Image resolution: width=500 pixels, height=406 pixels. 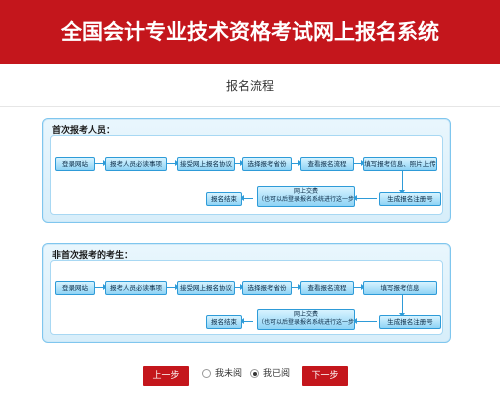 I want to click on app-title: 全国会计专业技术资格考试网上报名系统, so click(x=250, y=32).